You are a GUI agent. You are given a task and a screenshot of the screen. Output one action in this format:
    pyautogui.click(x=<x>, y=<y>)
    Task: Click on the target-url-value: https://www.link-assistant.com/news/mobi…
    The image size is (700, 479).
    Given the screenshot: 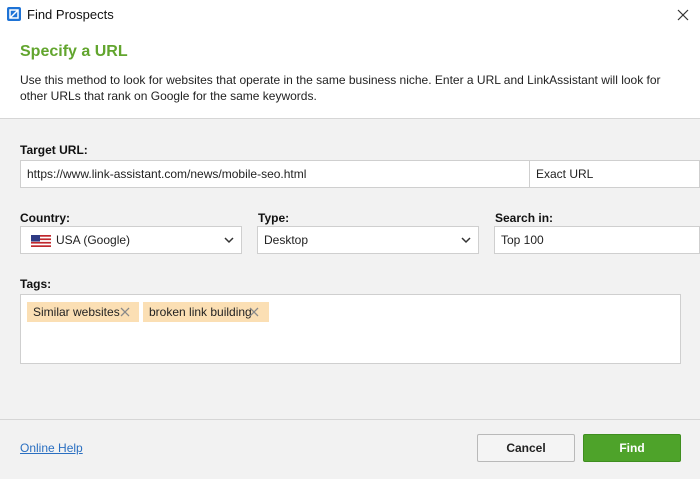 What is the action you would take?
    pyautogui.click(x=167, y=174)
    